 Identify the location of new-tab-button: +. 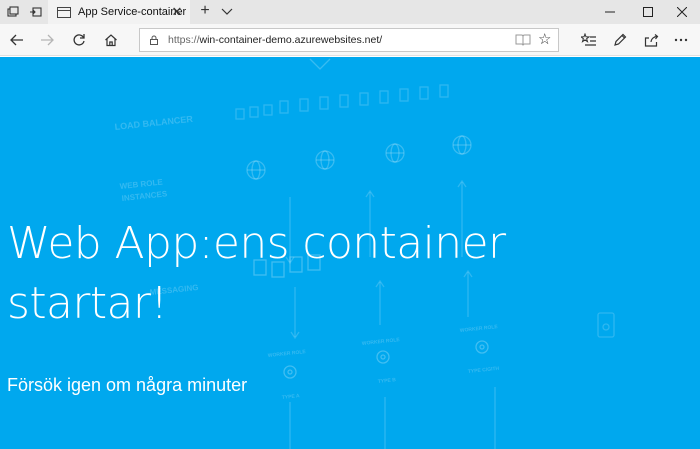
(205, 11).